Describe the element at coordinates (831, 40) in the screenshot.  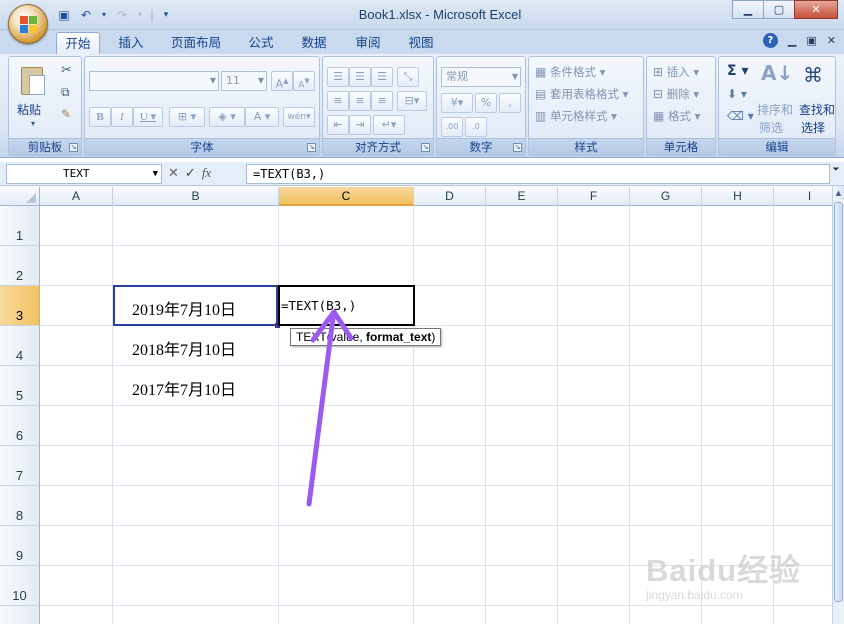
I see `ribbon-close-icon: ✕` at that location.